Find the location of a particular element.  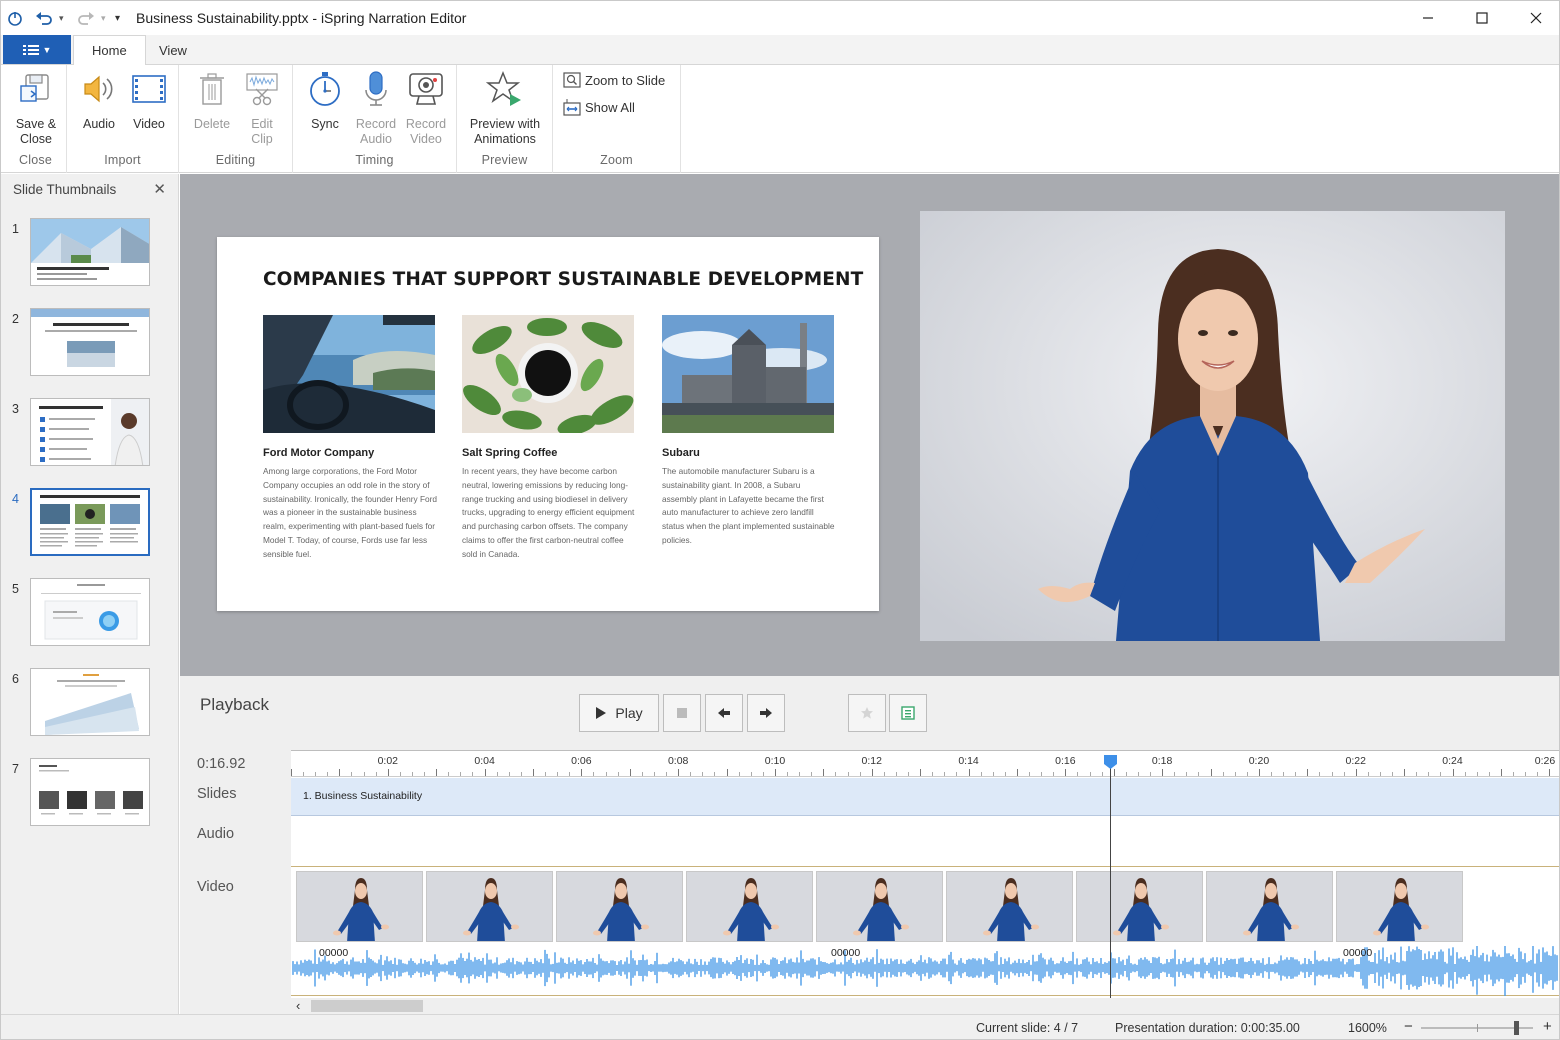

next-button is located at coordinates (766, 713).